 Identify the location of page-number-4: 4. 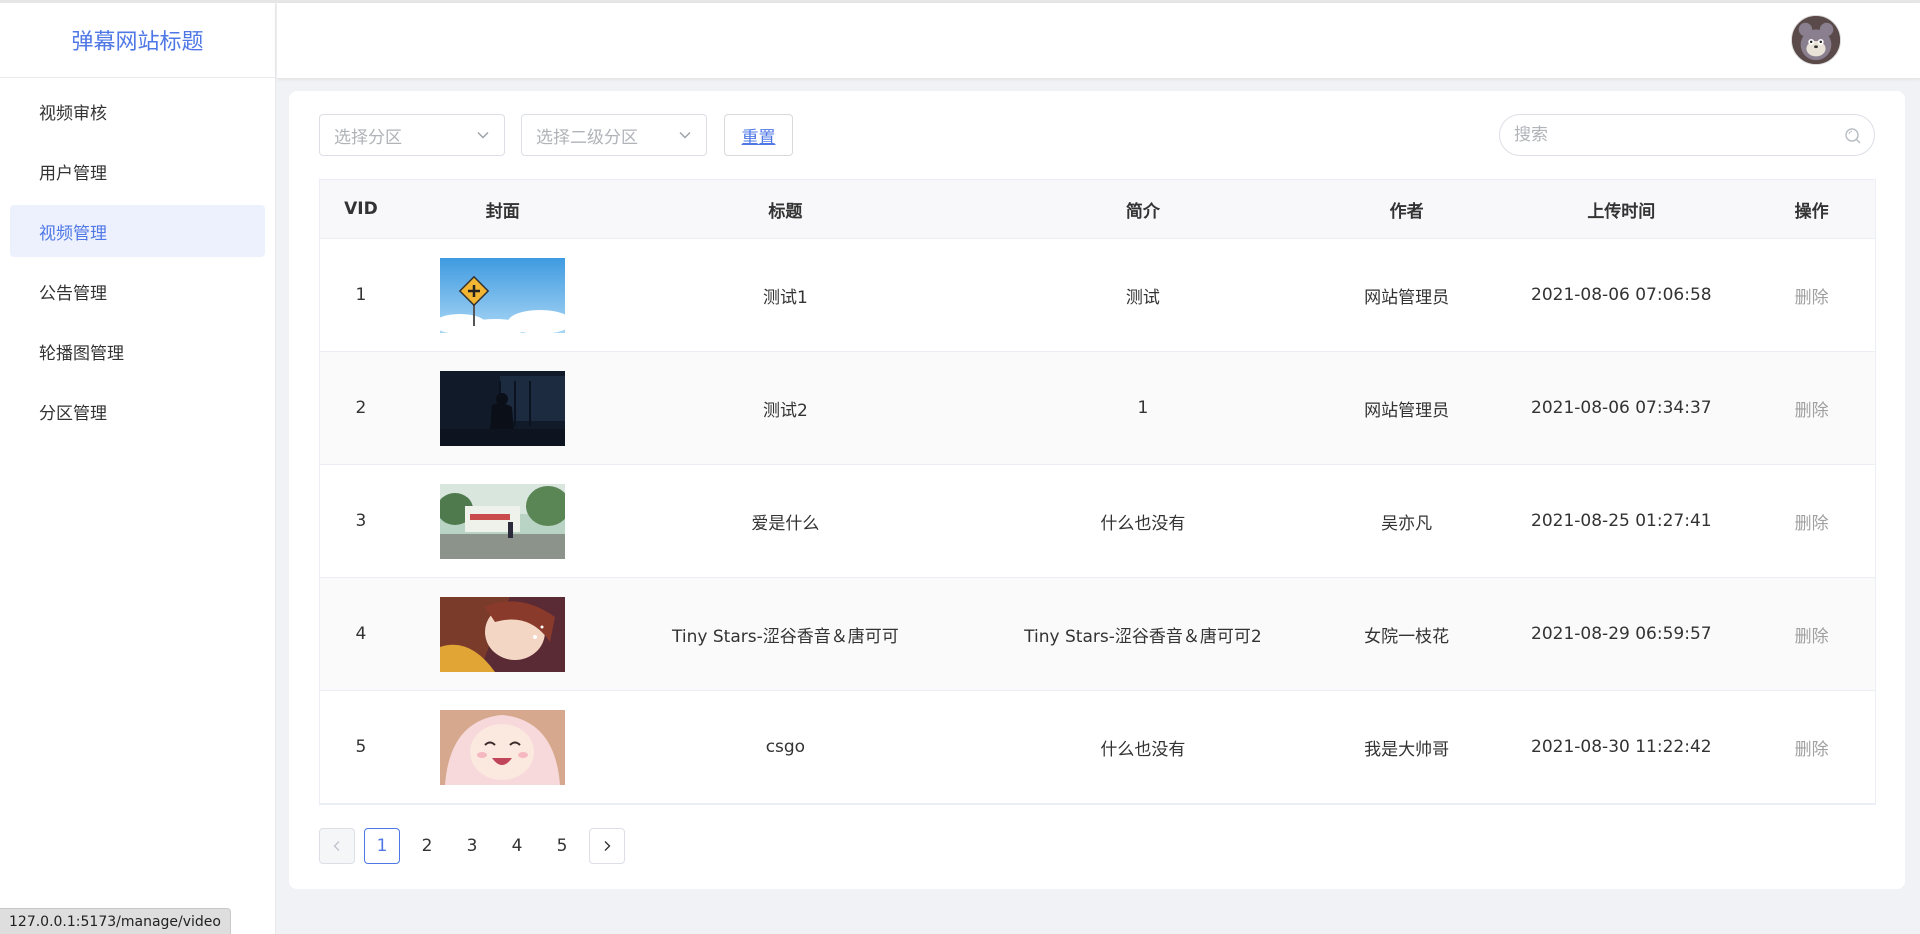
(517, 846).